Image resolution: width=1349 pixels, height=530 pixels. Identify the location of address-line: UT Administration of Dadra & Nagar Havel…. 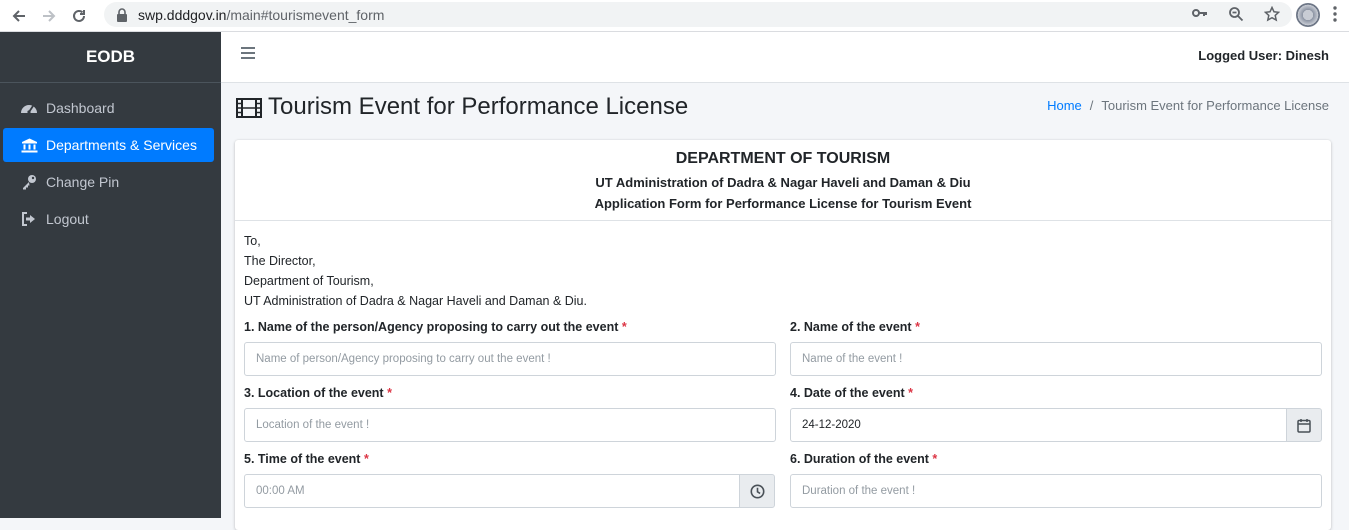
(415, 301).